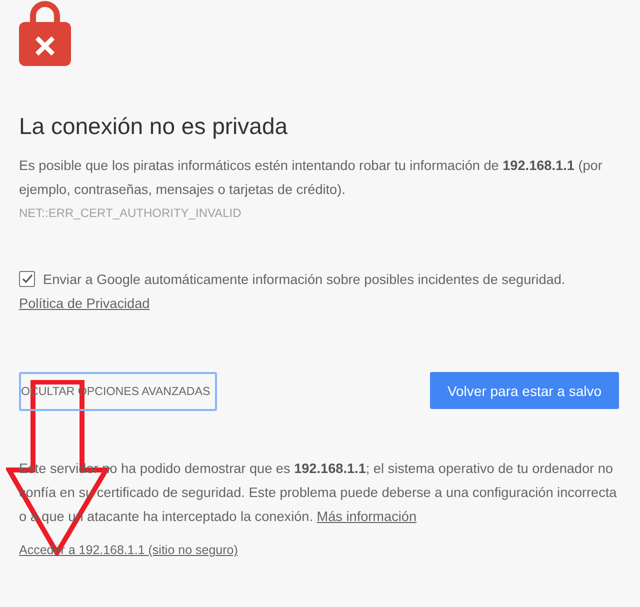  Describe the element at coordinates (45, 33) in the screenshot. I see `lock-icon` at that location.